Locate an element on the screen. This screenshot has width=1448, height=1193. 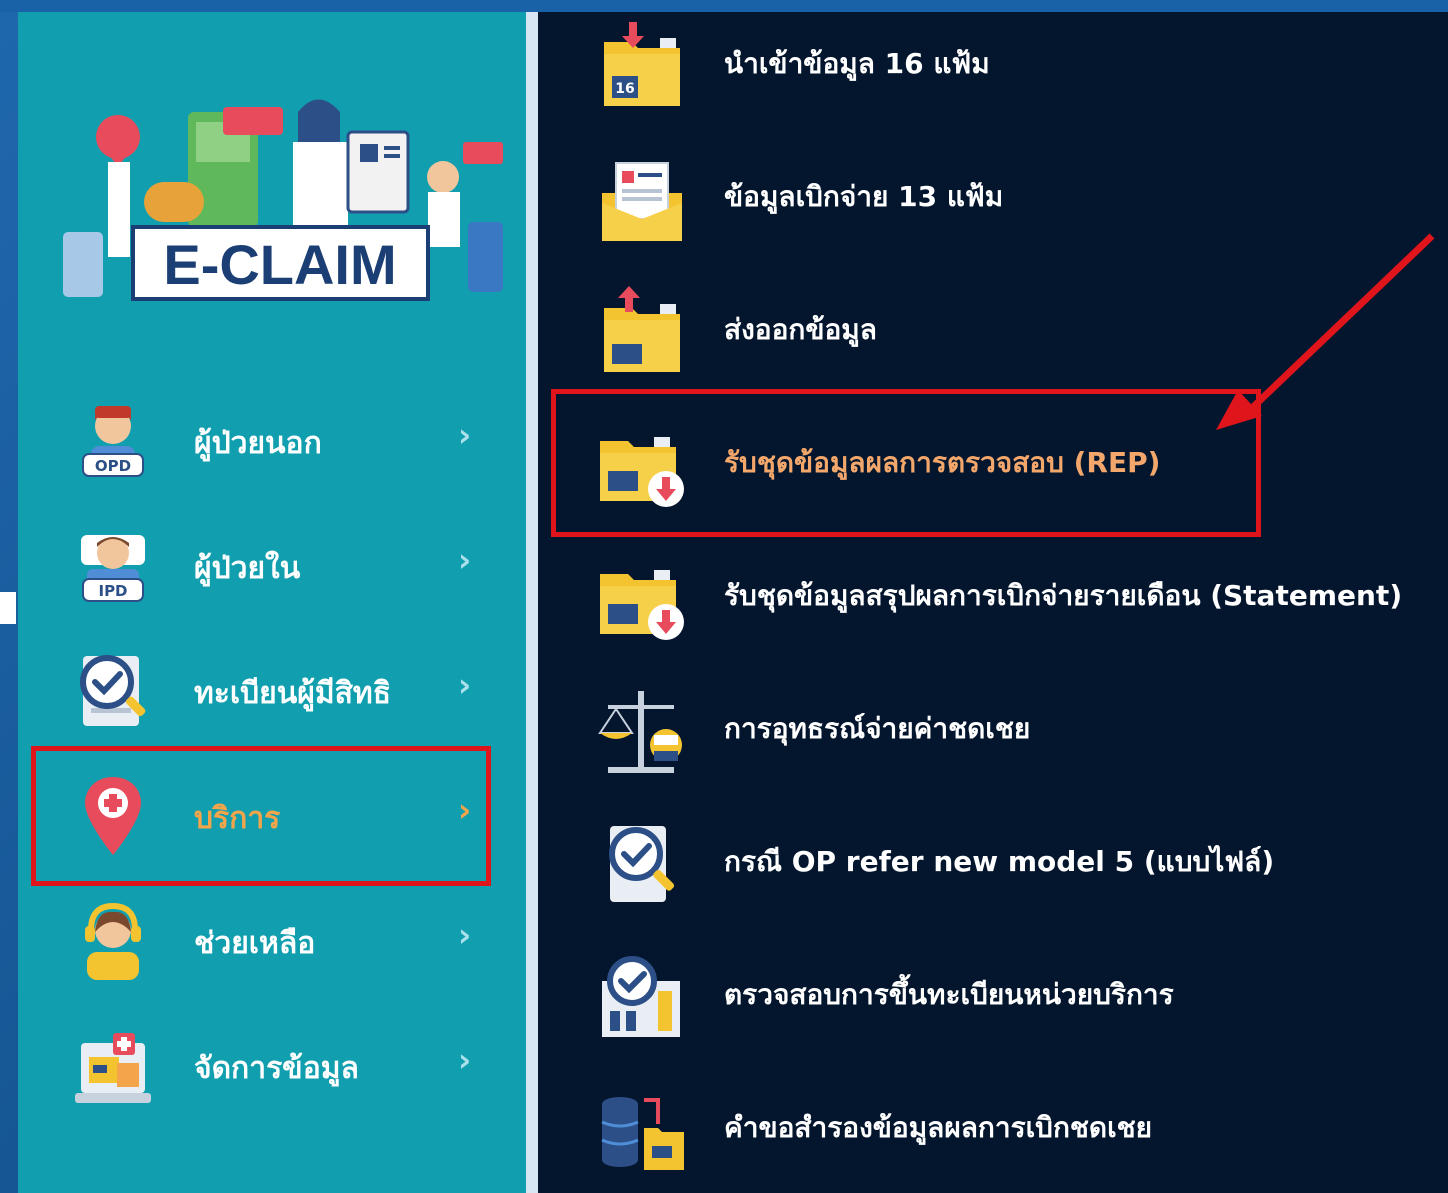
sidebar-item-data-management: จัดการข้อมูล › is located at coordinates (272, 1065).